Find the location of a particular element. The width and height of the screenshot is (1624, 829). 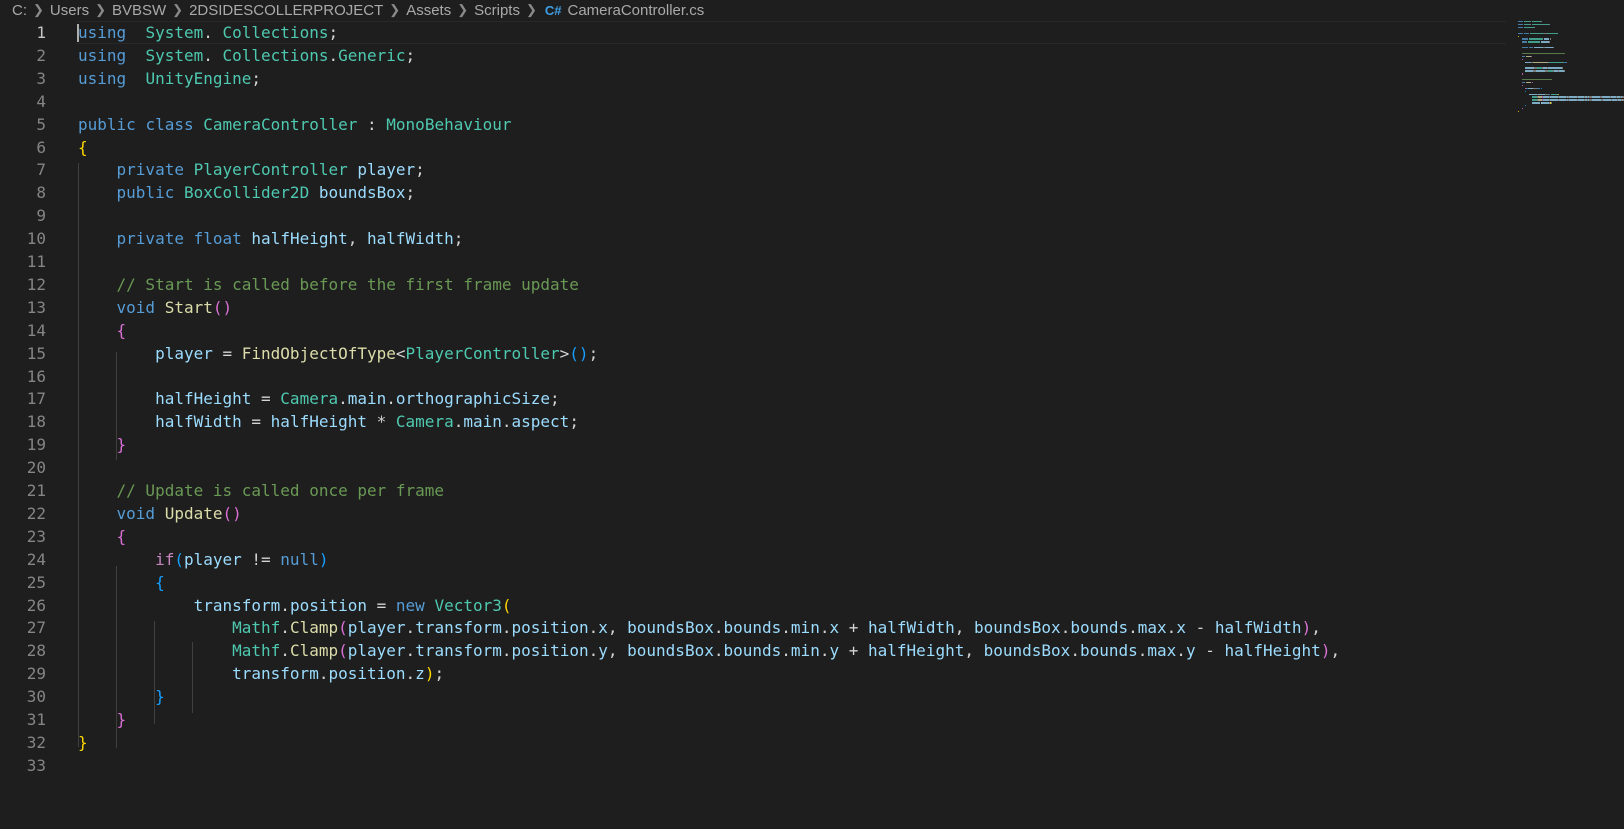

code-token: private is located at coordinates (150, 170).